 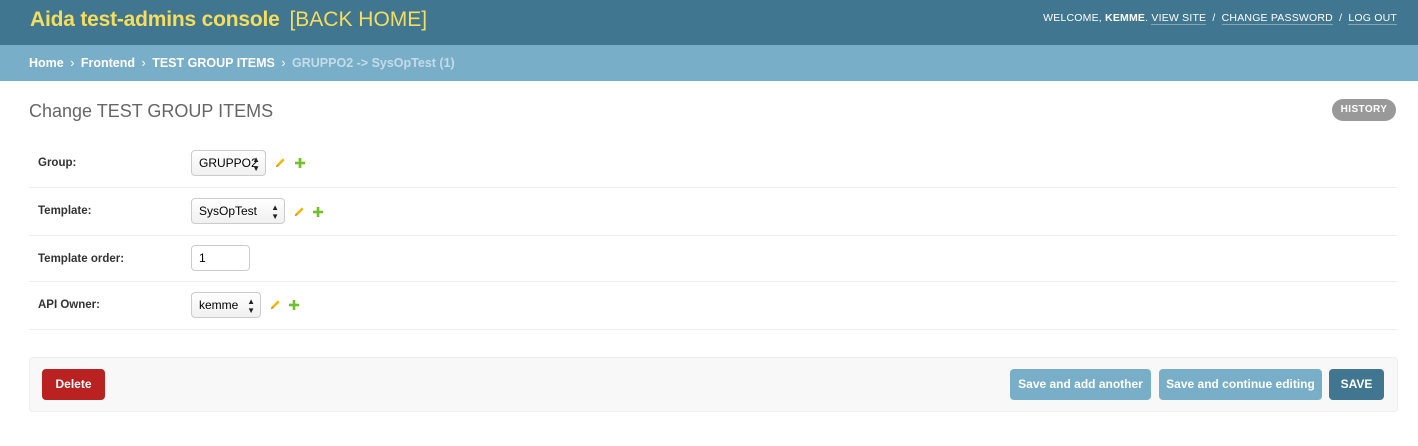 I want to click on form-row-group: Group: GRUPPO2 ▲ ▼, so click(x=713, y=164).